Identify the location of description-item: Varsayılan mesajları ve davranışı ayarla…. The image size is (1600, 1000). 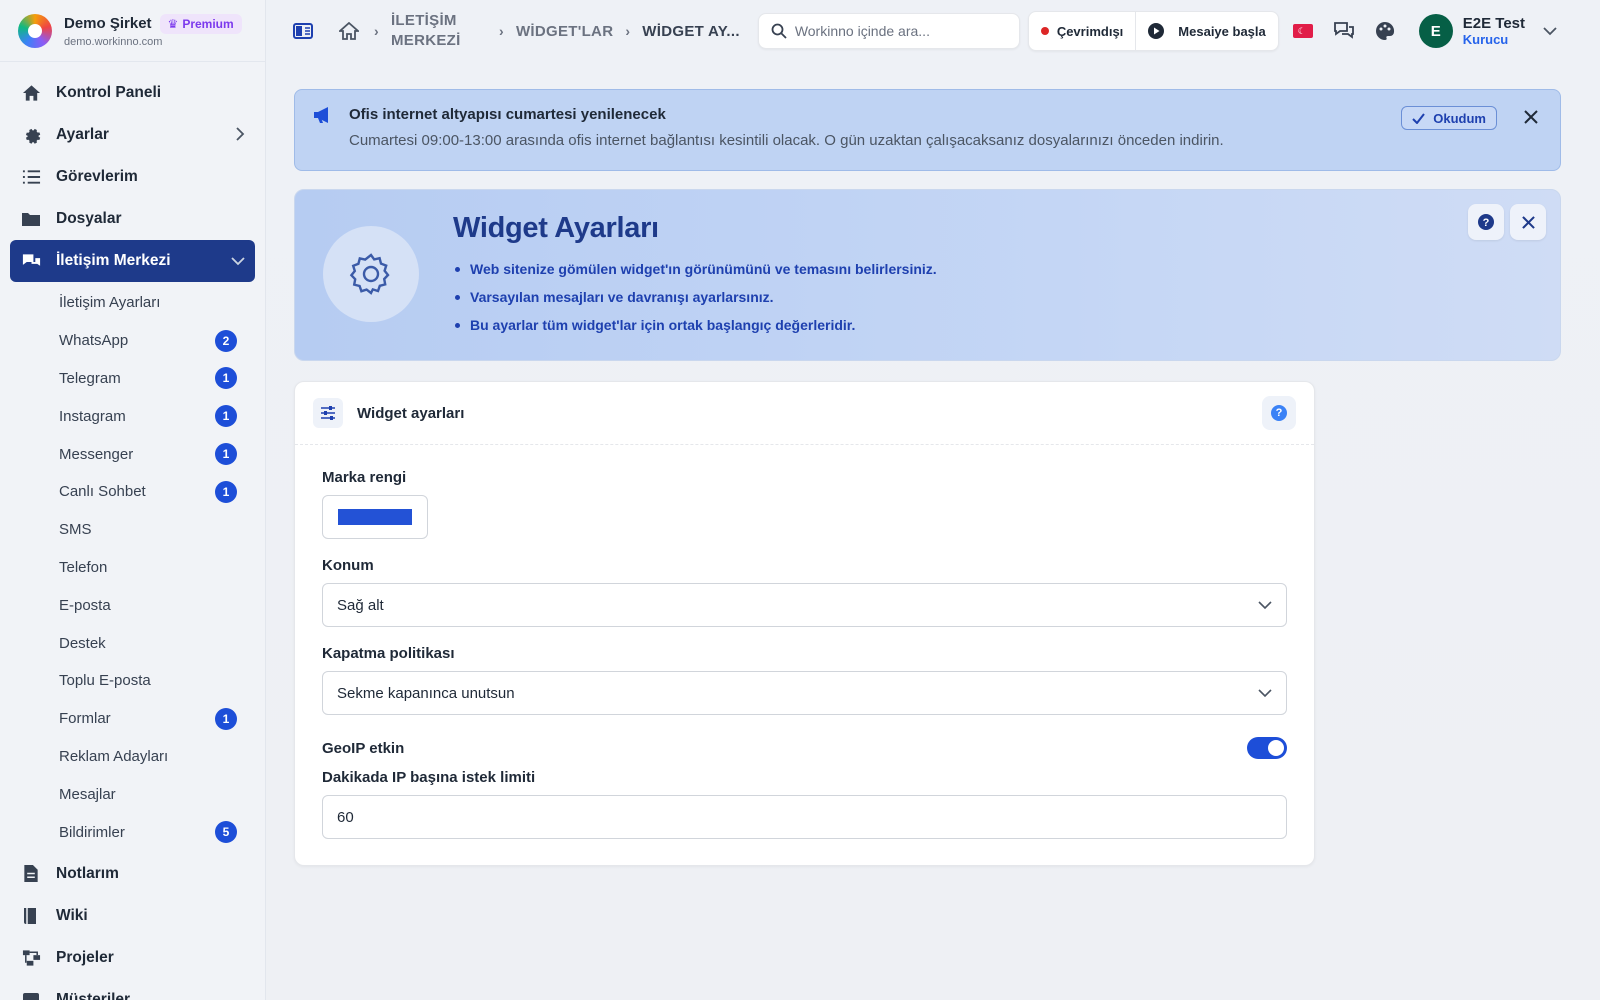
(695, 297).